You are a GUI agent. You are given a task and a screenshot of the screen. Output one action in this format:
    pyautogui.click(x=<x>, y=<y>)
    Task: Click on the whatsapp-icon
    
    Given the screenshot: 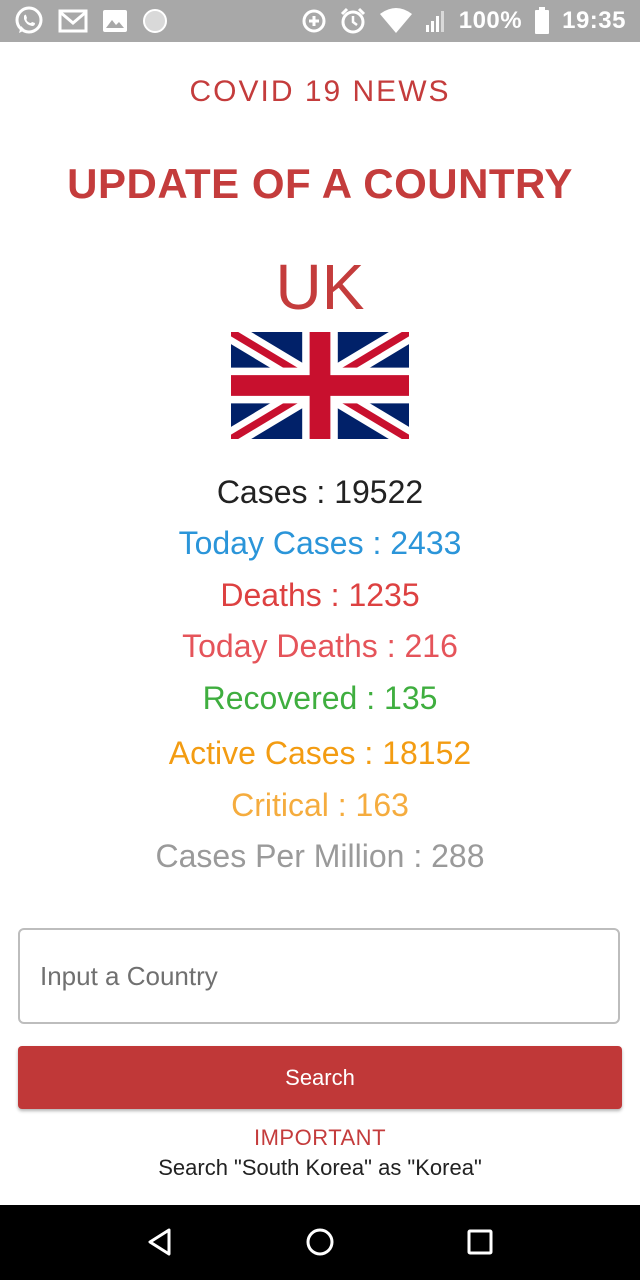 What is the action you would take?
    pyautogui.click(x=29, y=20)
    